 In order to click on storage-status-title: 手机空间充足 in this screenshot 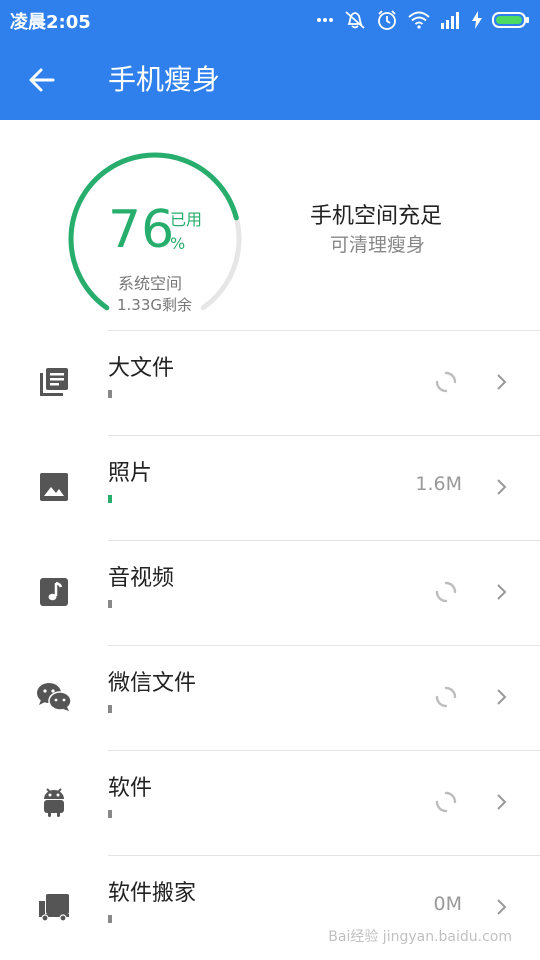, I will do `click(376, 216)`.